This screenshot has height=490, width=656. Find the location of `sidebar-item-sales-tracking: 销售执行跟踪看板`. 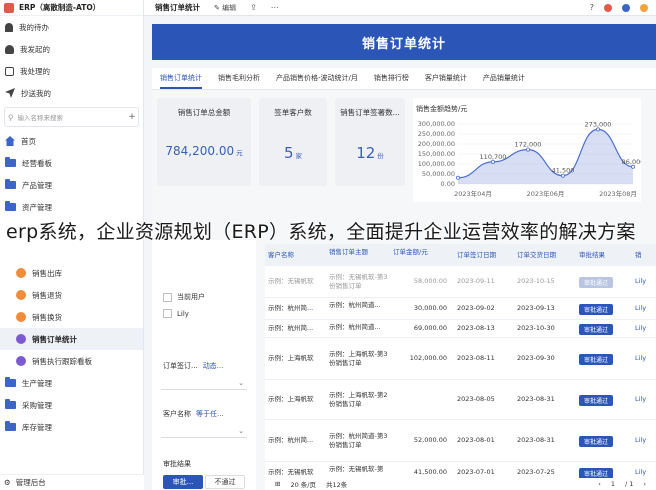

sidebar-item-sales-tracking: 销售执行跟踪看板 is located at coordinates (71, 361).